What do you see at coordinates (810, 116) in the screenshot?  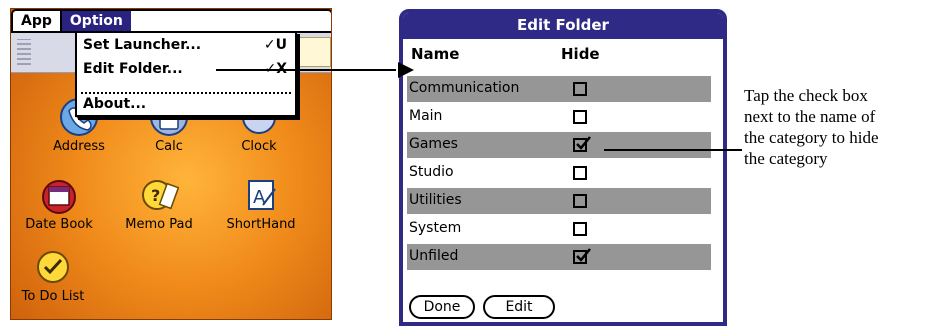 I see `callout-line: next to the name of` at bounding box center [810, 116].